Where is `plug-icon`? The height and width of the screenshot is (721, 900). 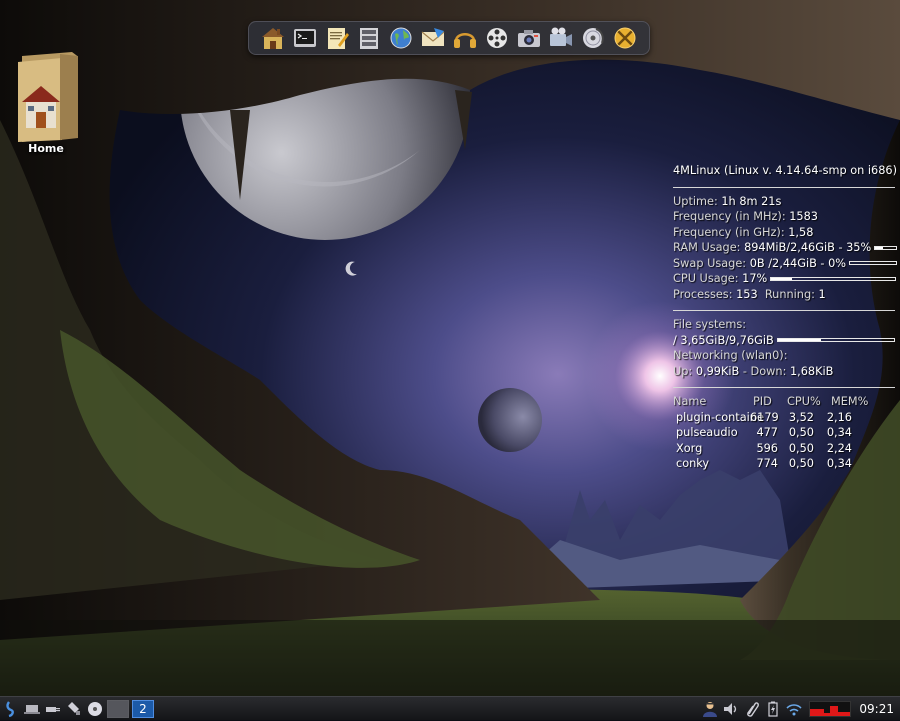 plug-icon is located at coordinates (53, 709).